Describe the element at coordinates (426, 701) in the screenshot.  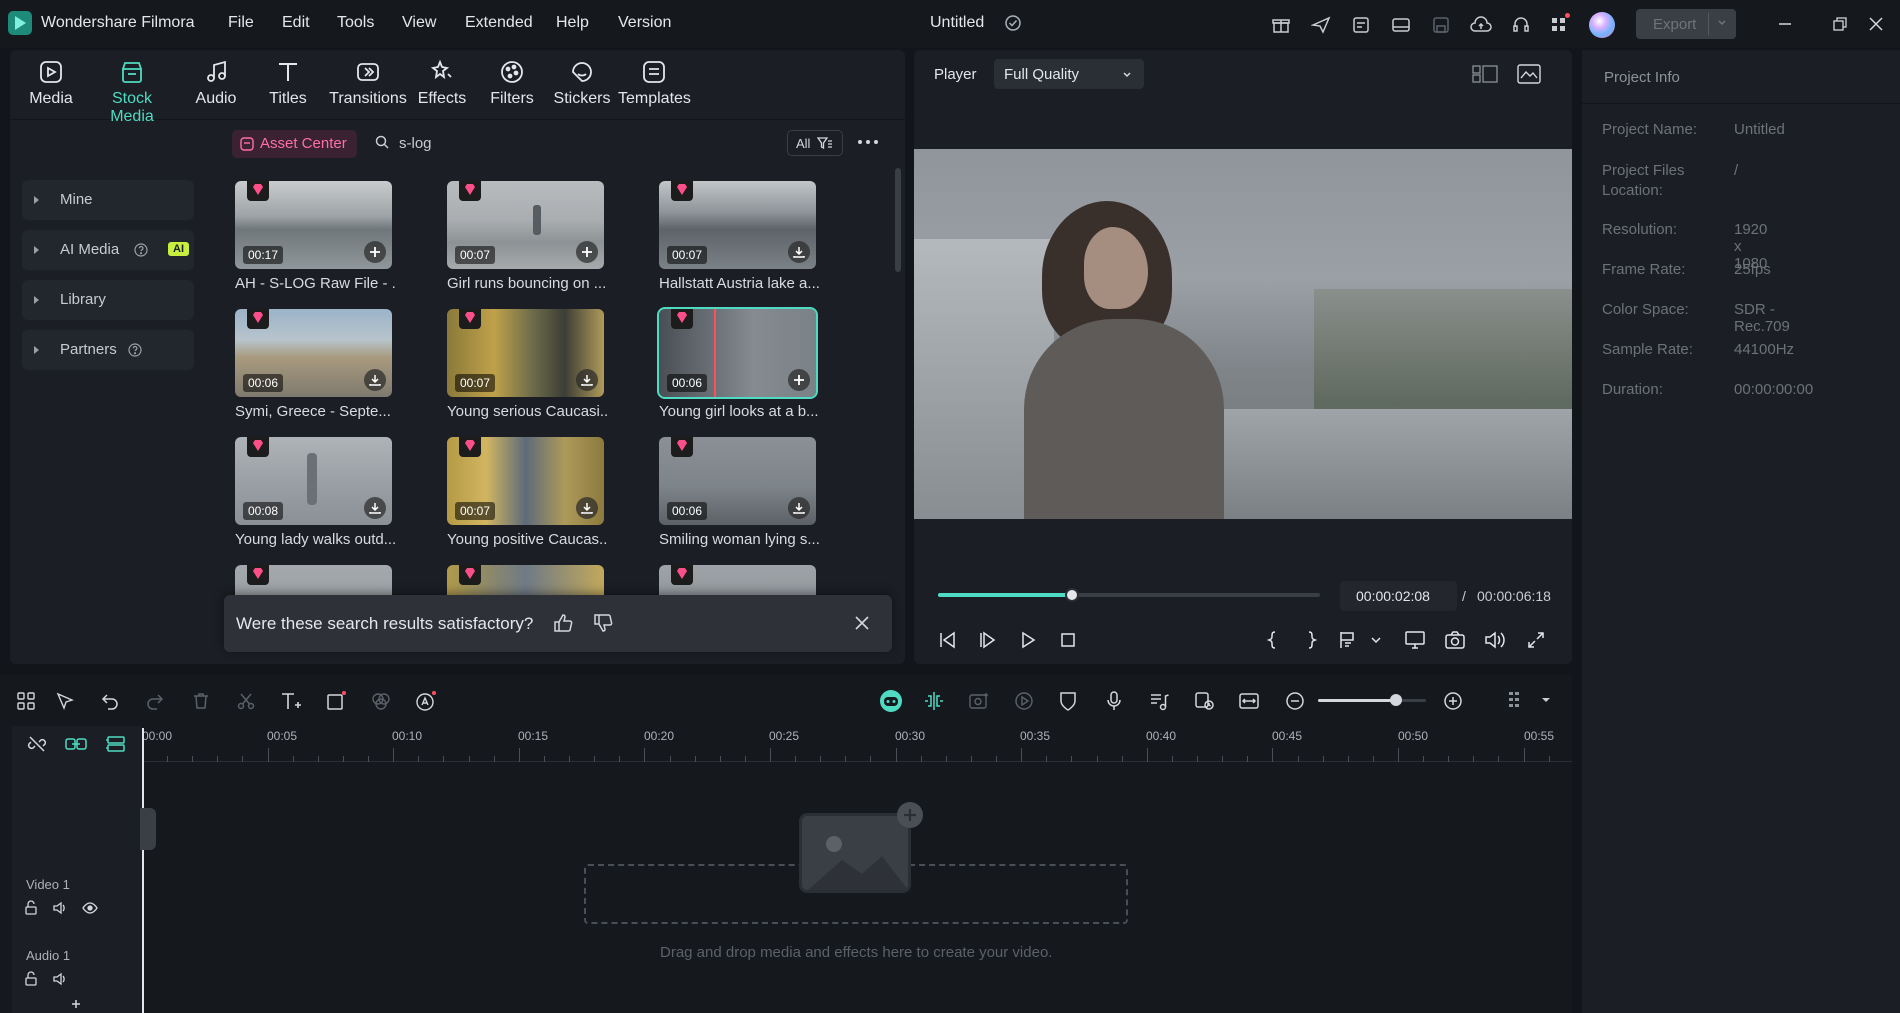
I see `ai-tools-icon` at that location.